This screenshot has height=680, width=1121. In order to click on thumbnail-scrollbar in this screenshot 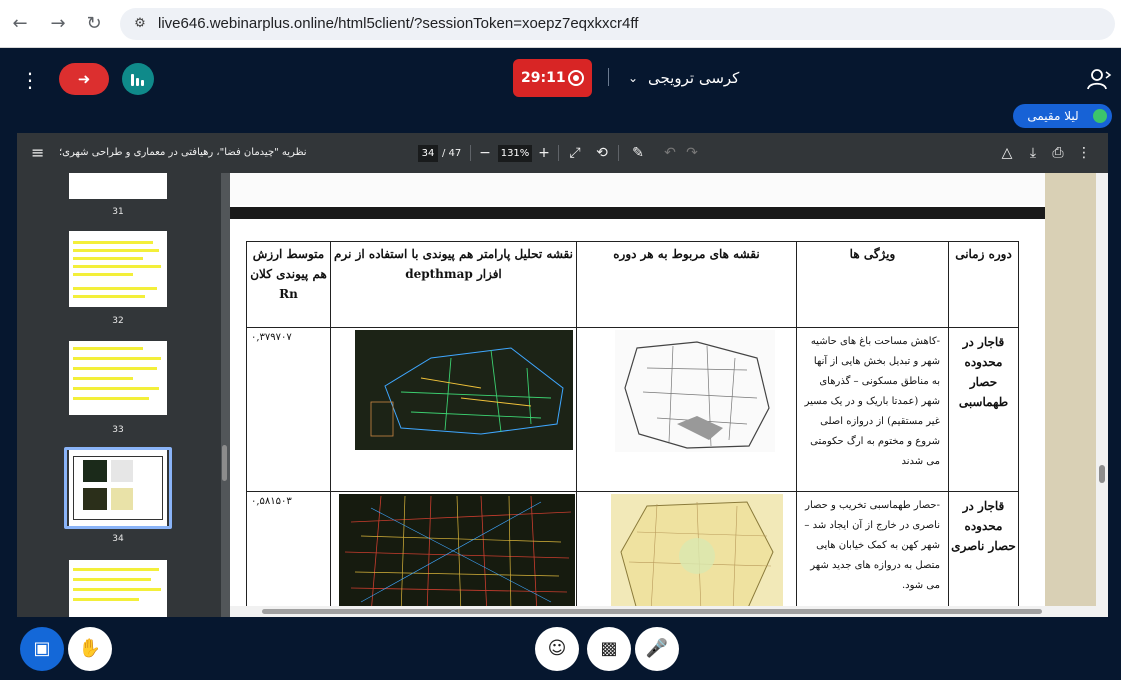, I will do `click(224, 463)`.